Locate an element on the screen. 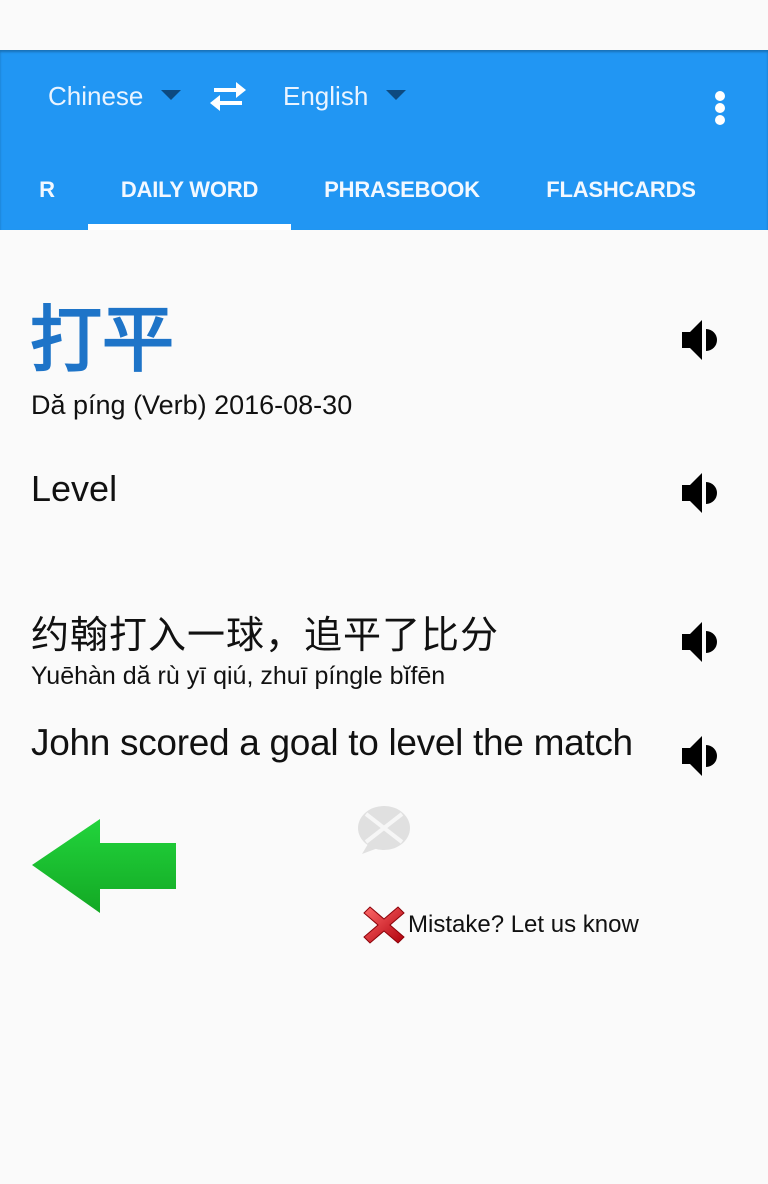 The image size is (768, 1184). arrow-left-icon is located at coordinates (104, 866).